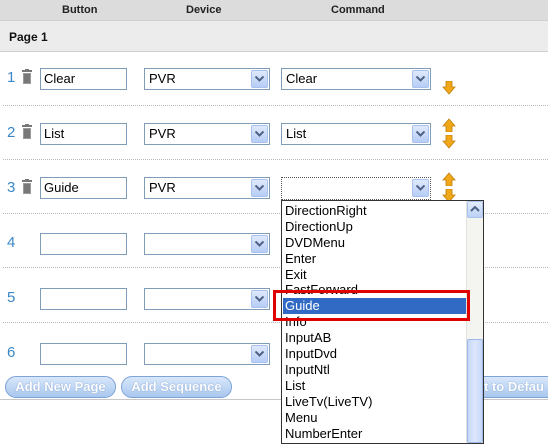 This screenshot has height=444, width=548. I want to click on dropdown-option: Enter, so click(300, 258).